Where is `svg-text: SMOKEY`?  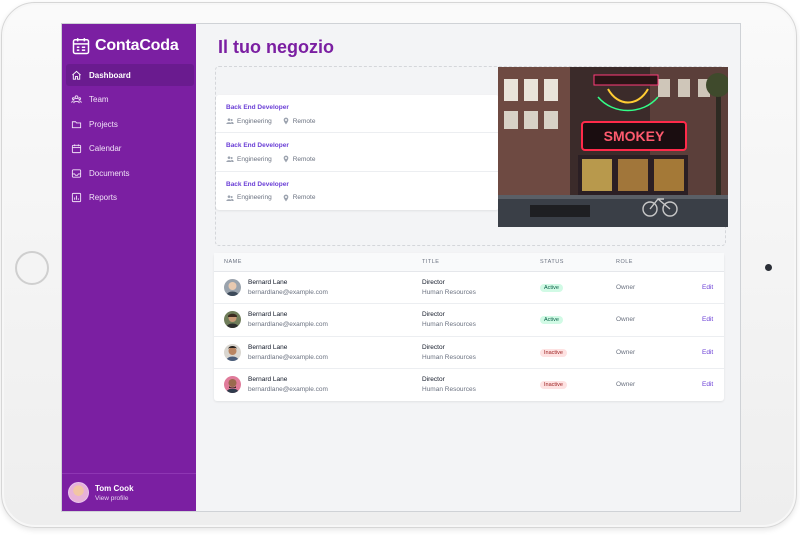 svg-text: SMOKEY is located at coordinates (634, 136).